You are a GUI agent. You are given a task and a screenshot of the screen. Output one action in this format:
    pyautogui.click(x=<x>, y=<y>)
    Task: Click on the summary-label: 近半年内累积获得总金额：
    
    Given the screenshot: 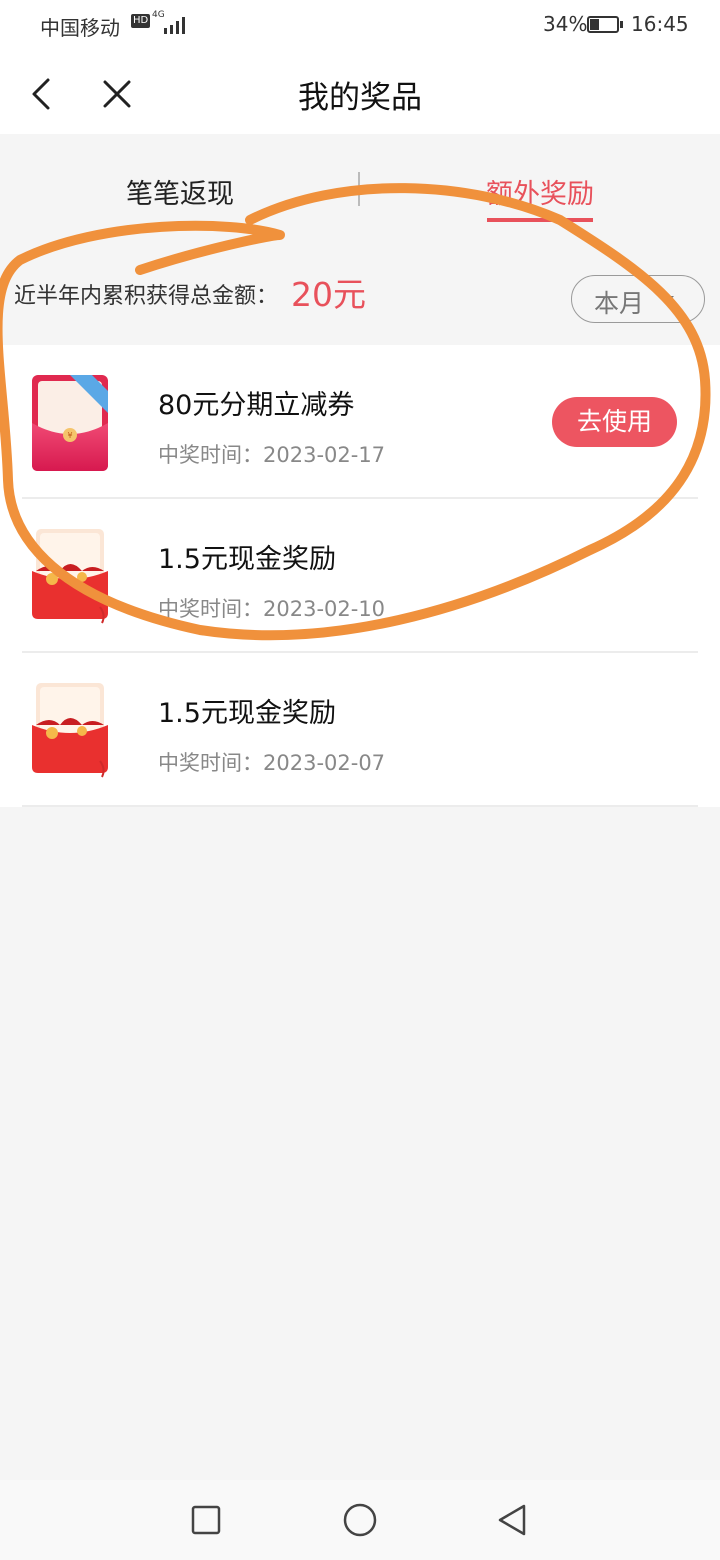 What is the action you would take?
    pyautogui.click(x=146, y=296)
    